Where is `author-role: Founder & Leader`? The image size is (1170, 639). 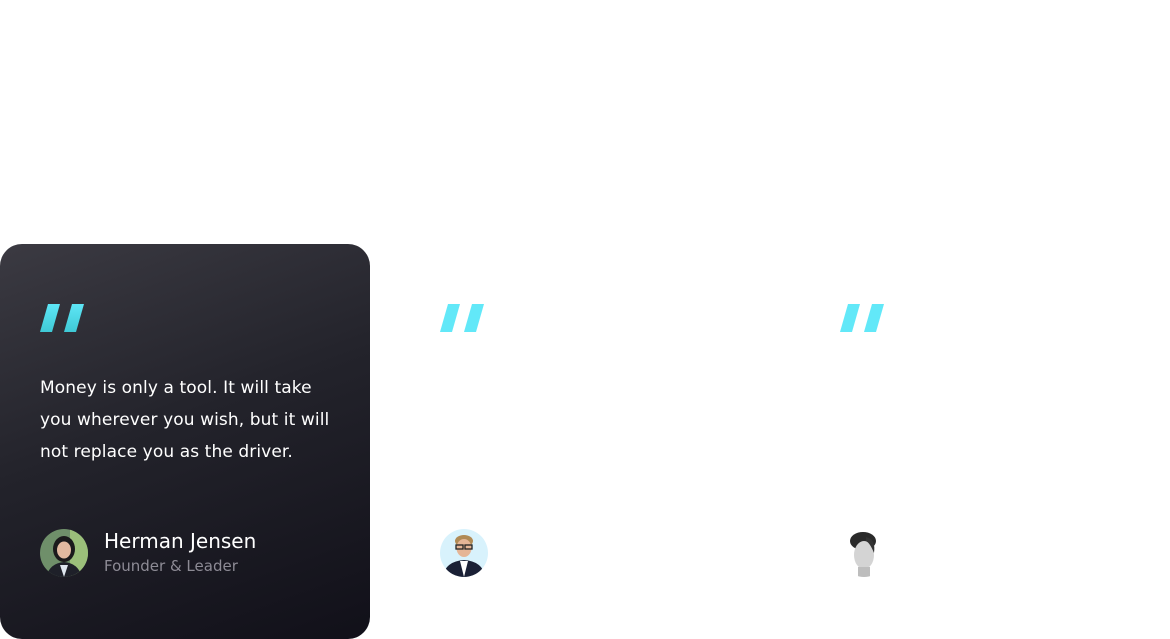 author-role: Founder & Leader is located at coordinates (171, 566).